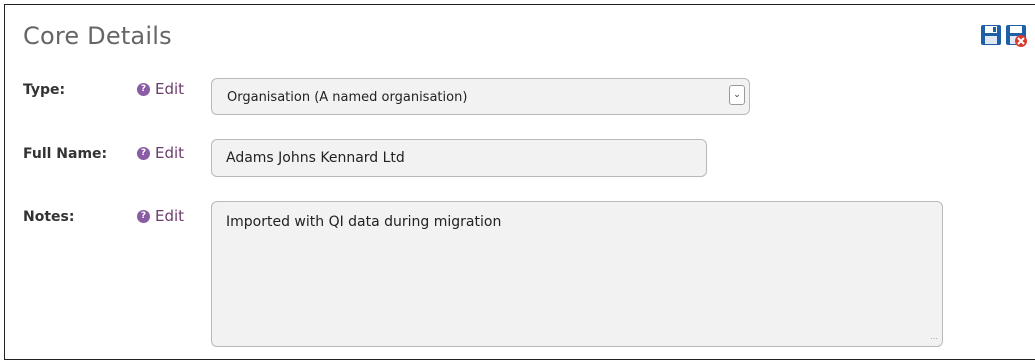 This screenshot has height=362, width=1035. I want to click on full-name-label: Full Name:, so click(65, 154).